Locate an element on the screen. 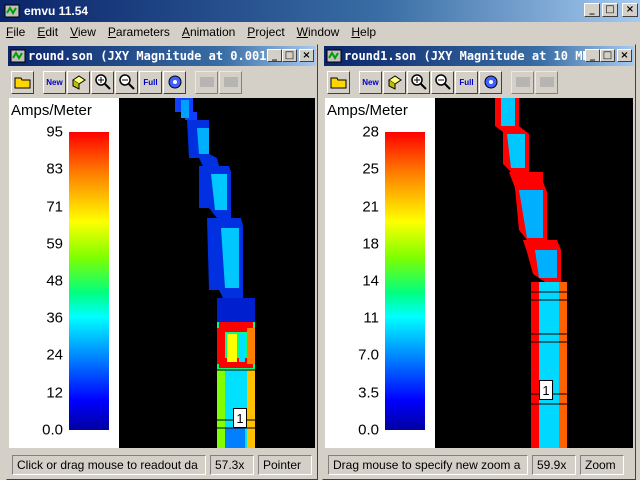  trace-segment is located at coordinates (531, 273).